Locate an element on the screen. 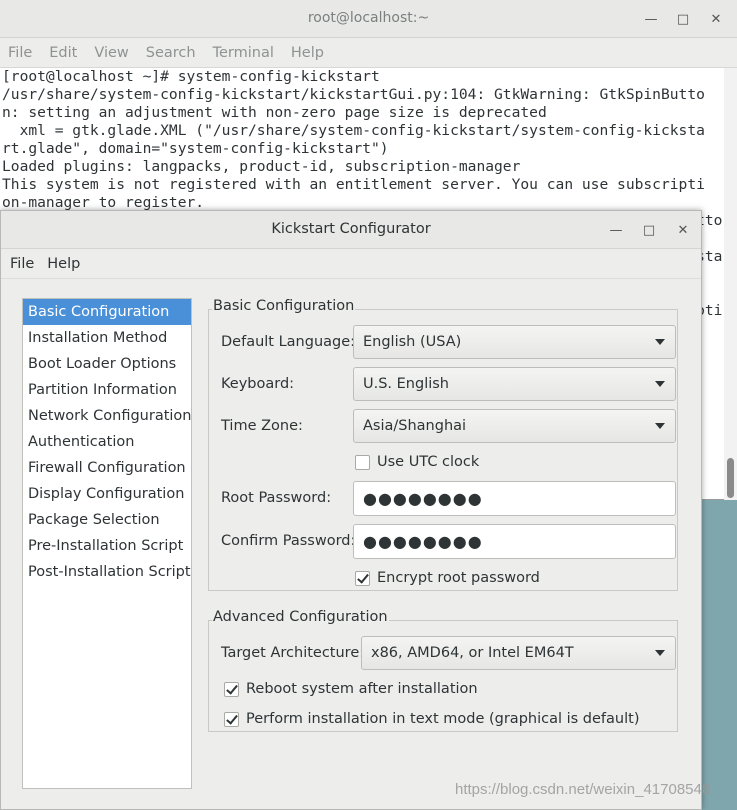  terminal-title: root@localhost:~ is located at coordinates (368, 18).